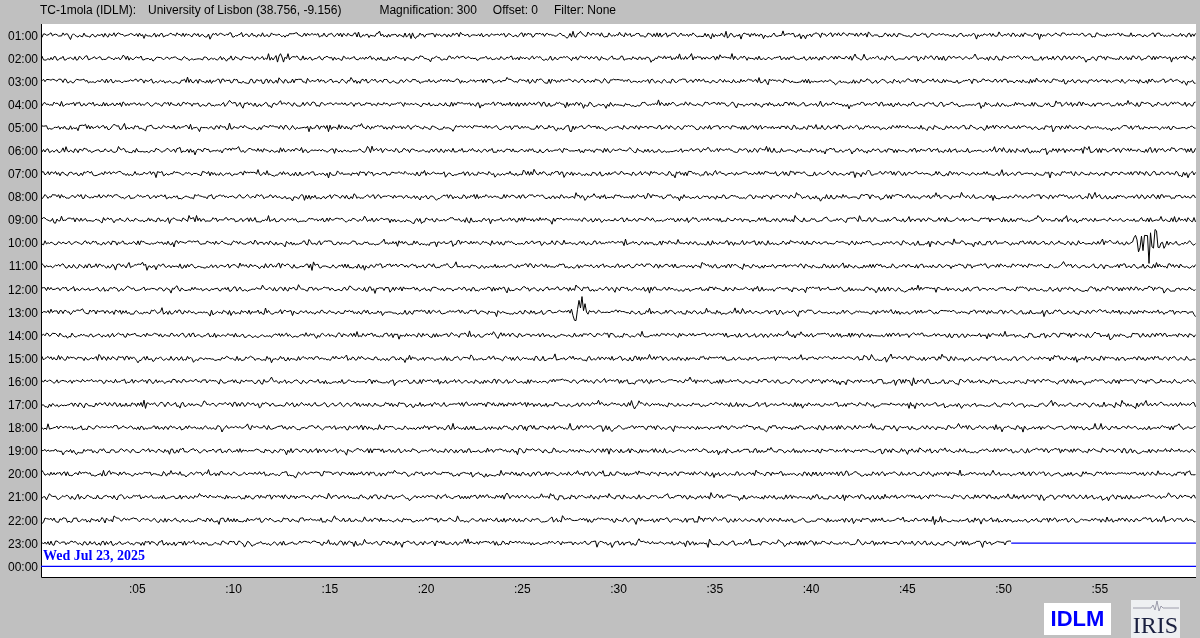  What do you see at coordinates (137, 589) in the screenshot?
I see `time-tick-label: :05` at bounding box center [137, 589].